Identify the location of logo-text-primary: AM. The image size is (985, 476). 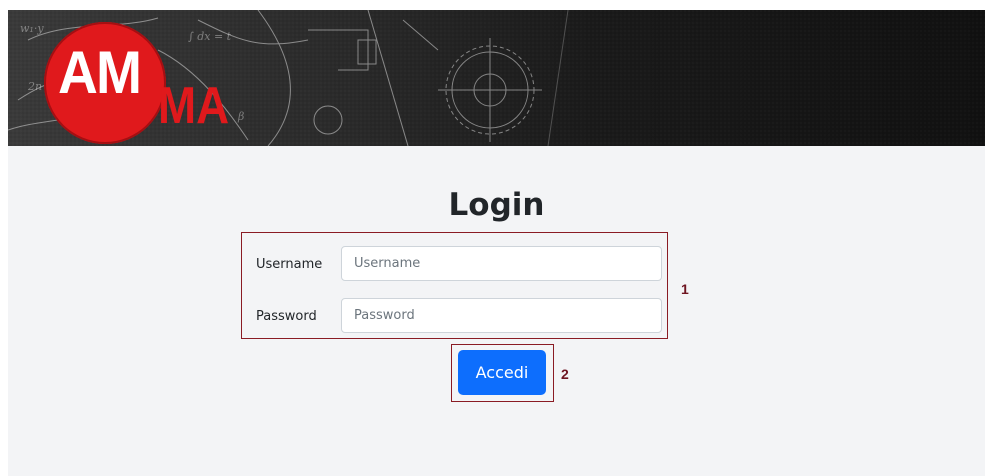
(100, 72).